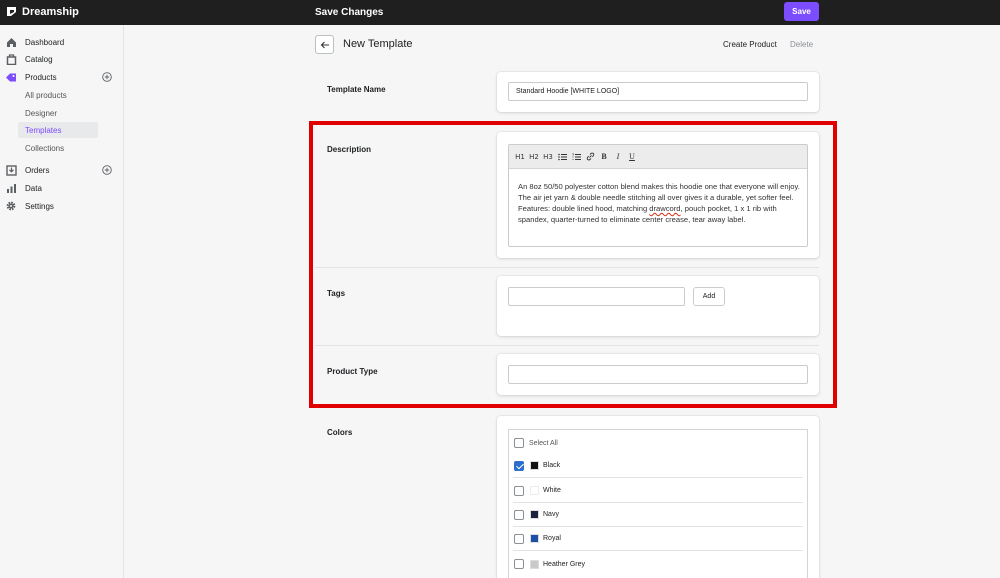 The image size is (1000, 578). What do you see at coordinates (658, 564) in the screenshot?
I see `color-row-heather-grey: Heather Grey` at bounding box center [658, 564].